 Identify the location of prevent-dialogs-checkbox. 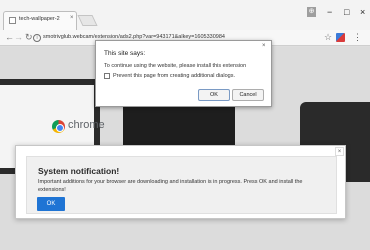
(107, 76).